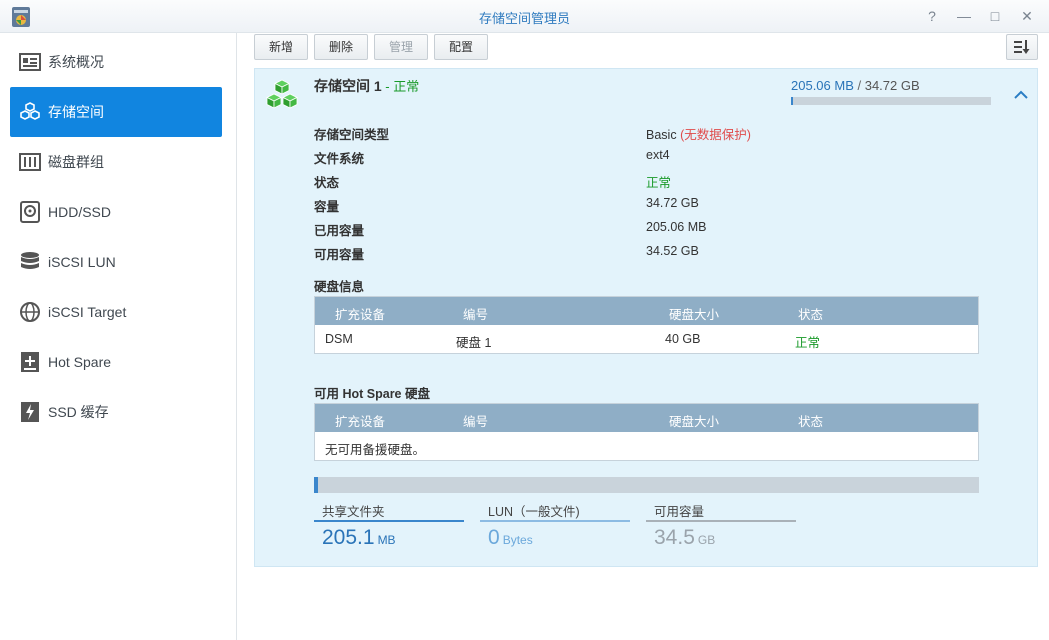 The image size is (1049, 640). I want to click on volume-status: 正常, so click(406, 86).